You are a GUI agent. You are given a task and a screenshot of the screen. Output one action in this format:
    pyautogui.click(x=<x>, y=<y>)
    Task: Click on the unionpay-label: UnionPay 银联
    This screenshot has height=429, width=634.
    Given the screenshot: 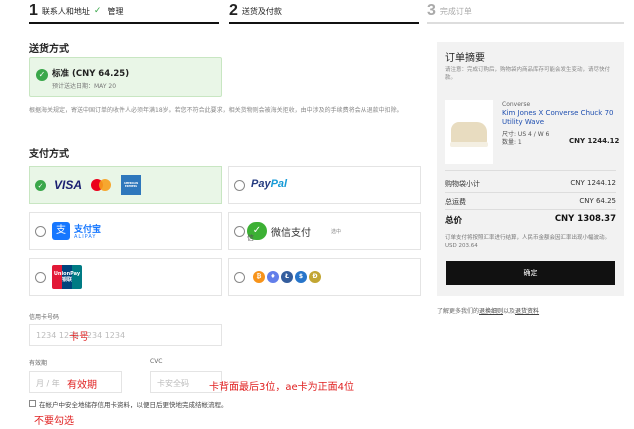 What is the action you would take?
    pyautogui.click(x=67, y=277)
    